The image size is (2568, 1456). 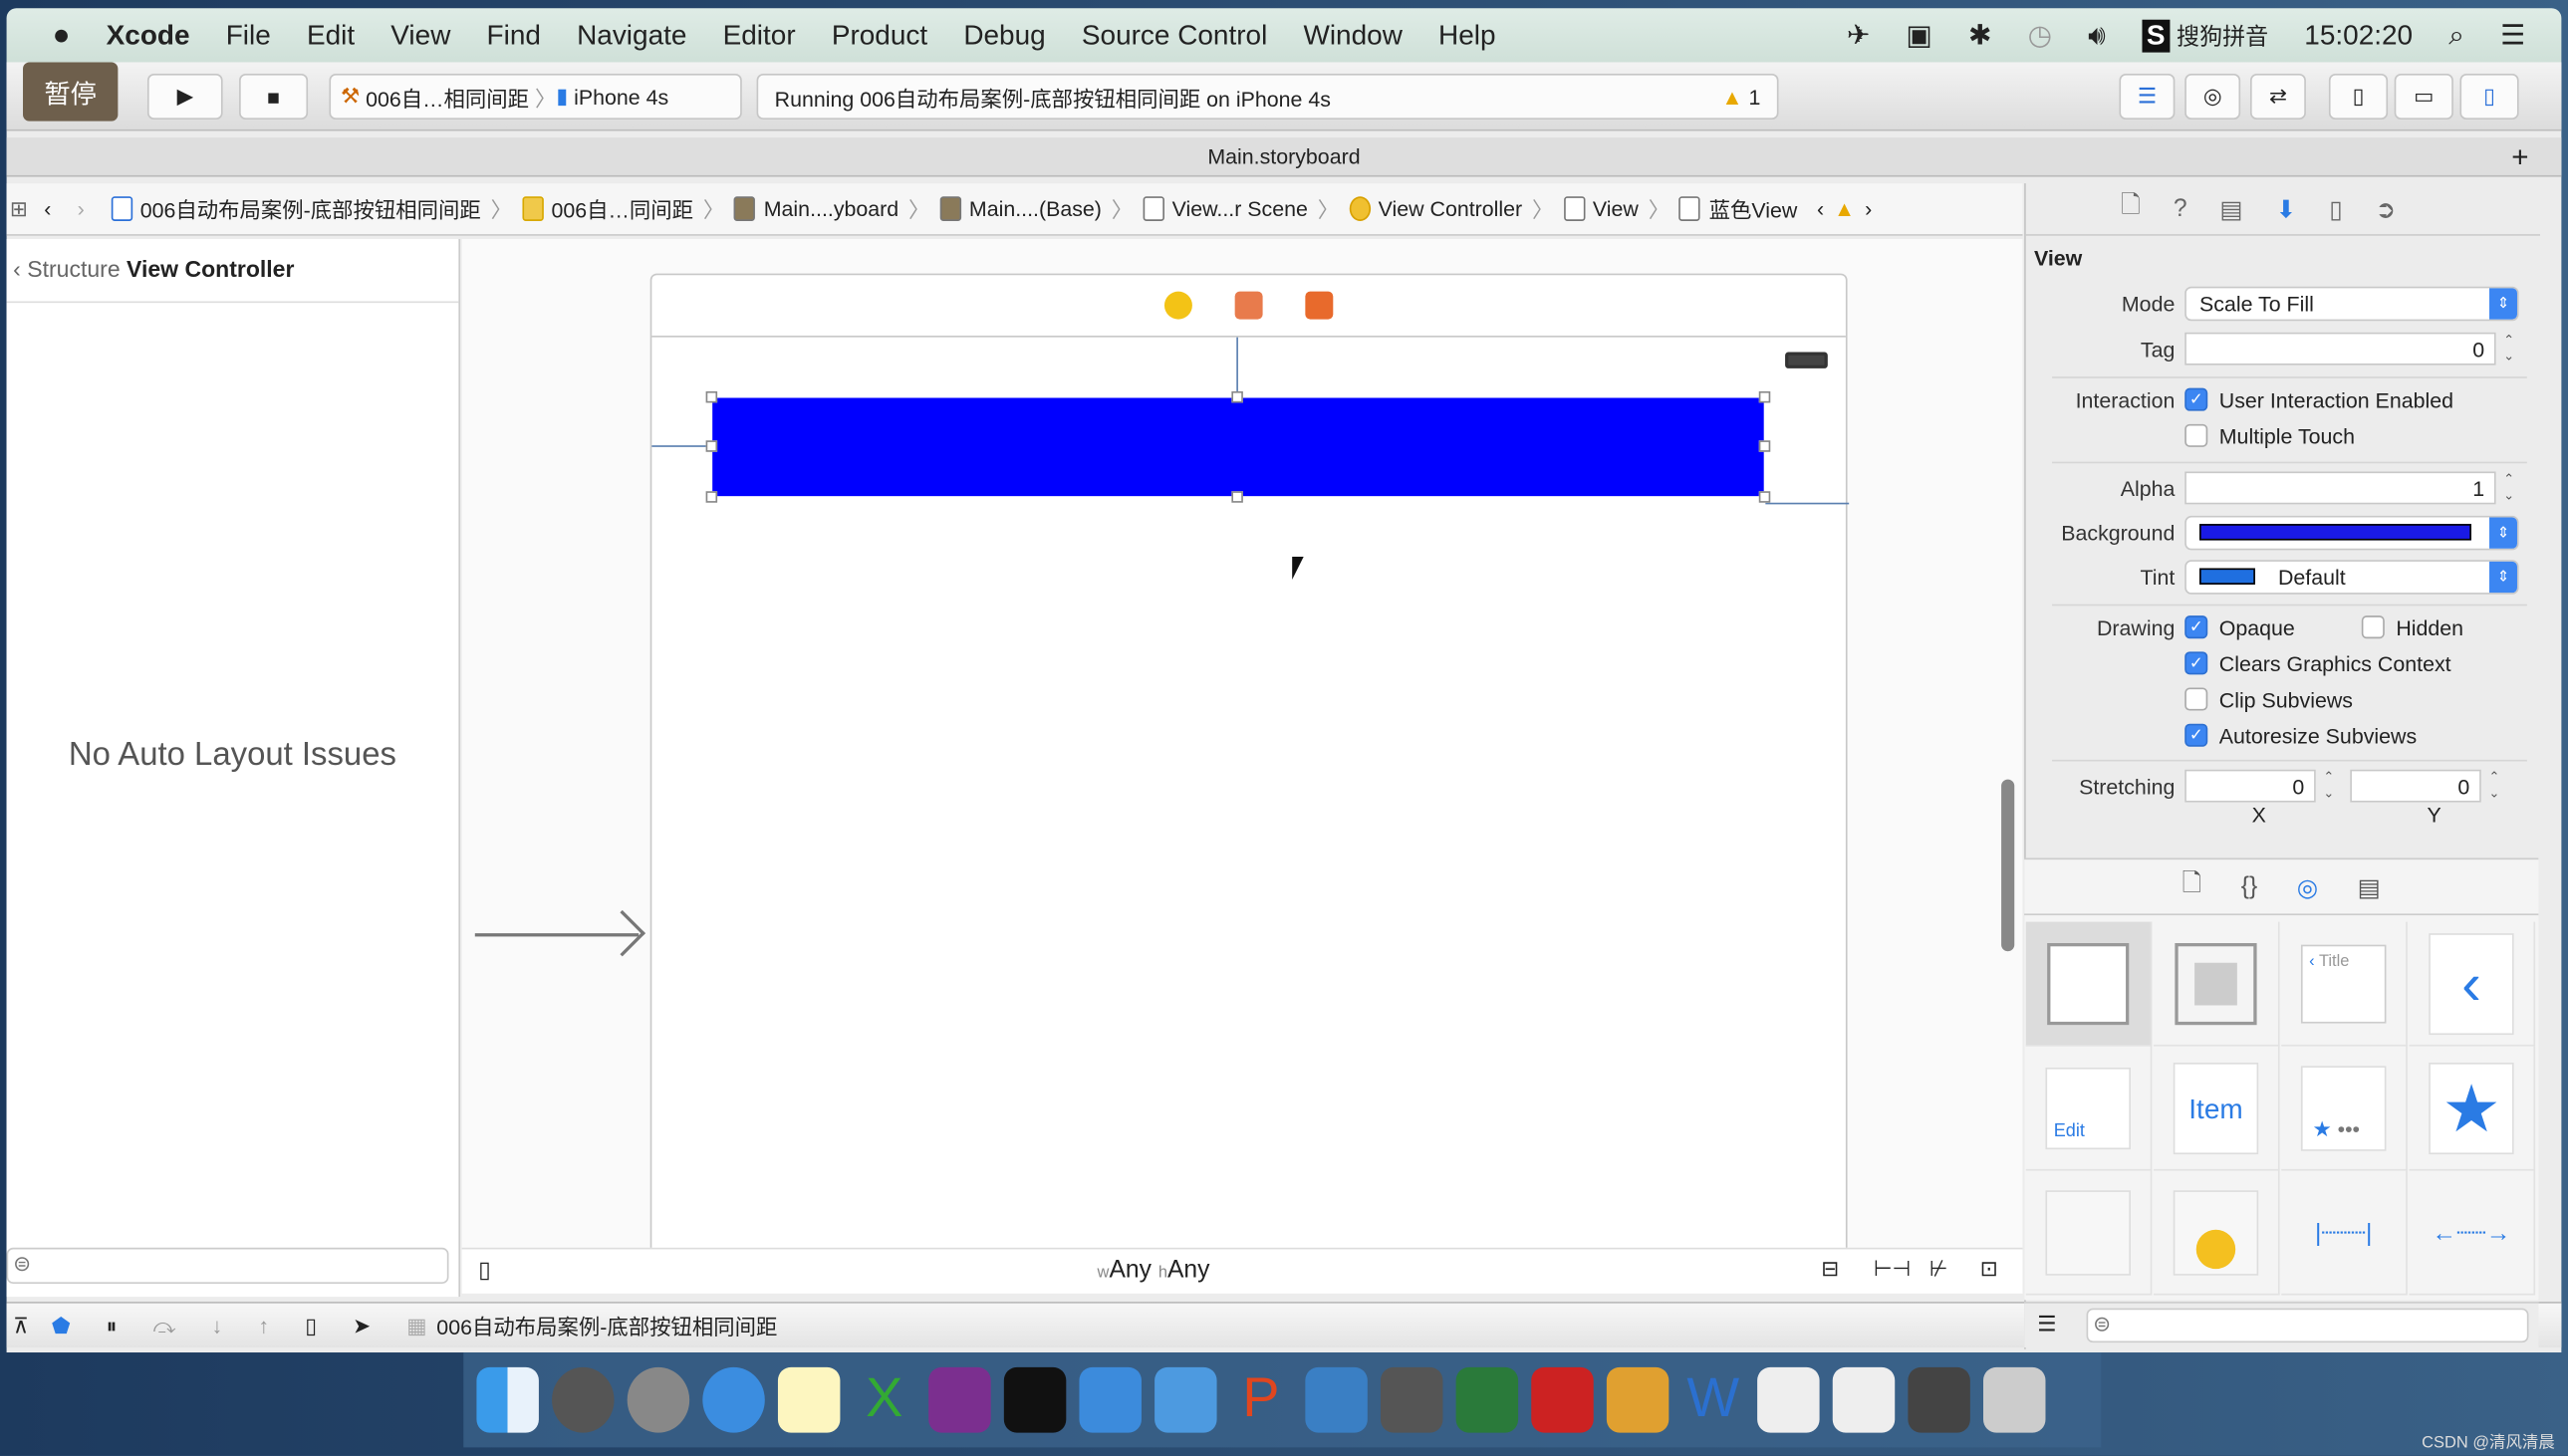 What do you see at coordinates (1238, 446) in the screenshot?
I see `blue-view` at bounding box center [1238, 446].